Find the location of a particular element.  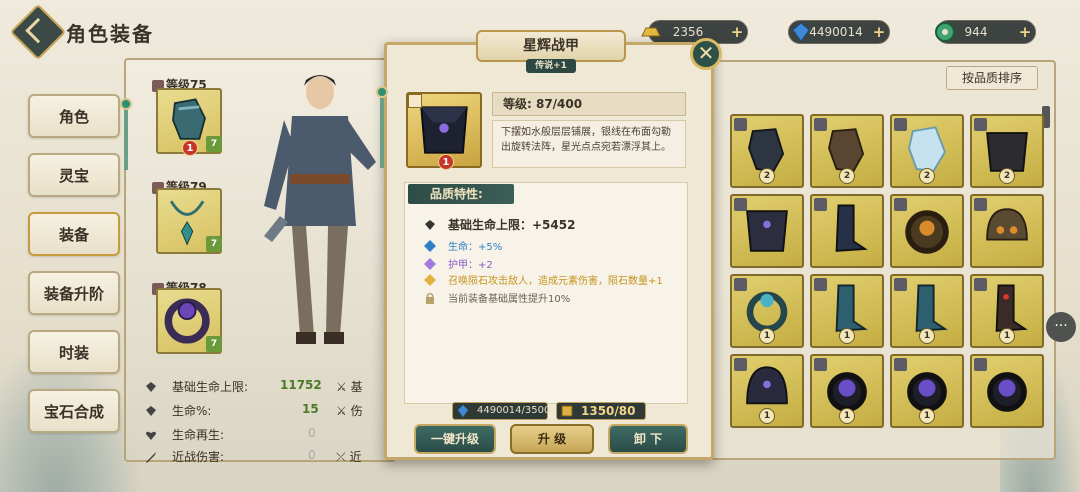

close-button: ✕ is located at coordinates (706, 54).